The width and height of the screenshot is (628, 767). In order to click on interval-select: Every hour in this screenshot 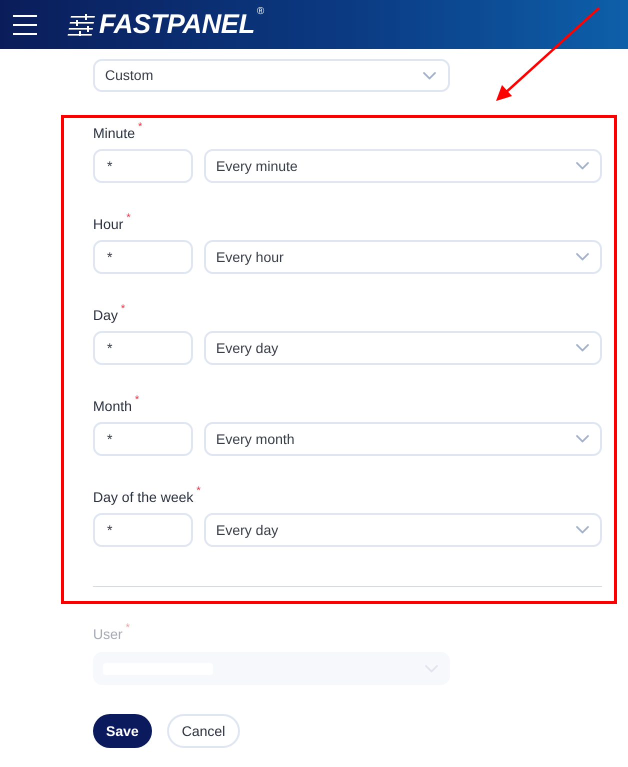, I will do `click(403, 257)`.